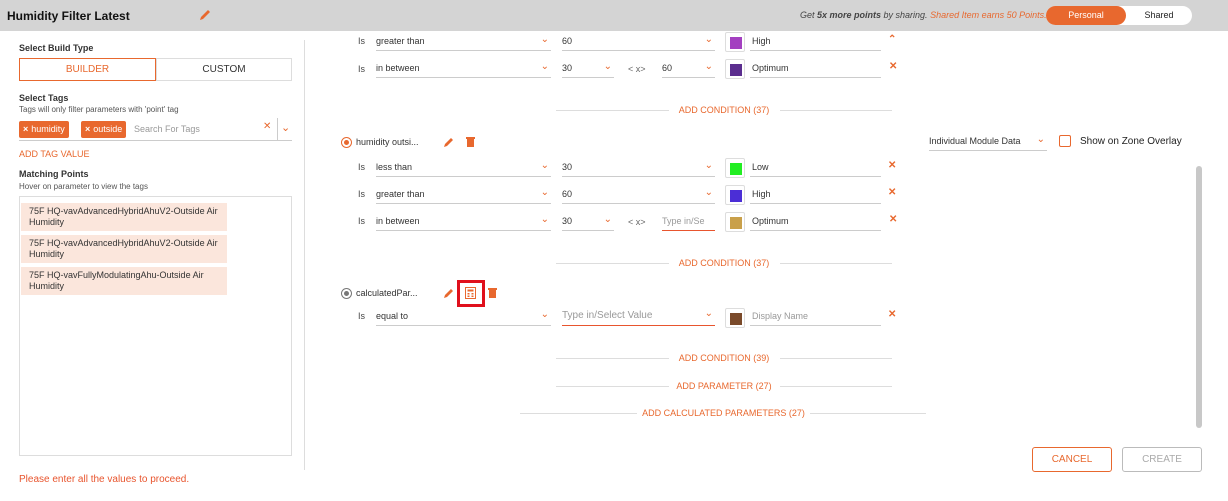 The width and height of the screenshot is (1228, 501). Describe the element at coordinates (1086, 15) in the screenshot. I see `toggle-personal: Personal` at that location.